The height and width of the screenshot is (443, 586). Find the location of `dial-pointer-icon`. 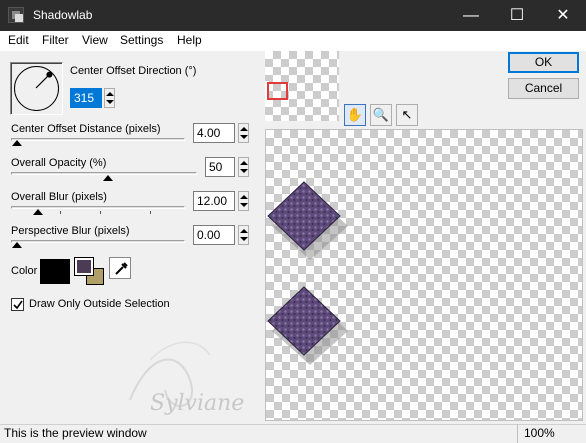

dial-pointer-icon is located at coordinates (44, 80).